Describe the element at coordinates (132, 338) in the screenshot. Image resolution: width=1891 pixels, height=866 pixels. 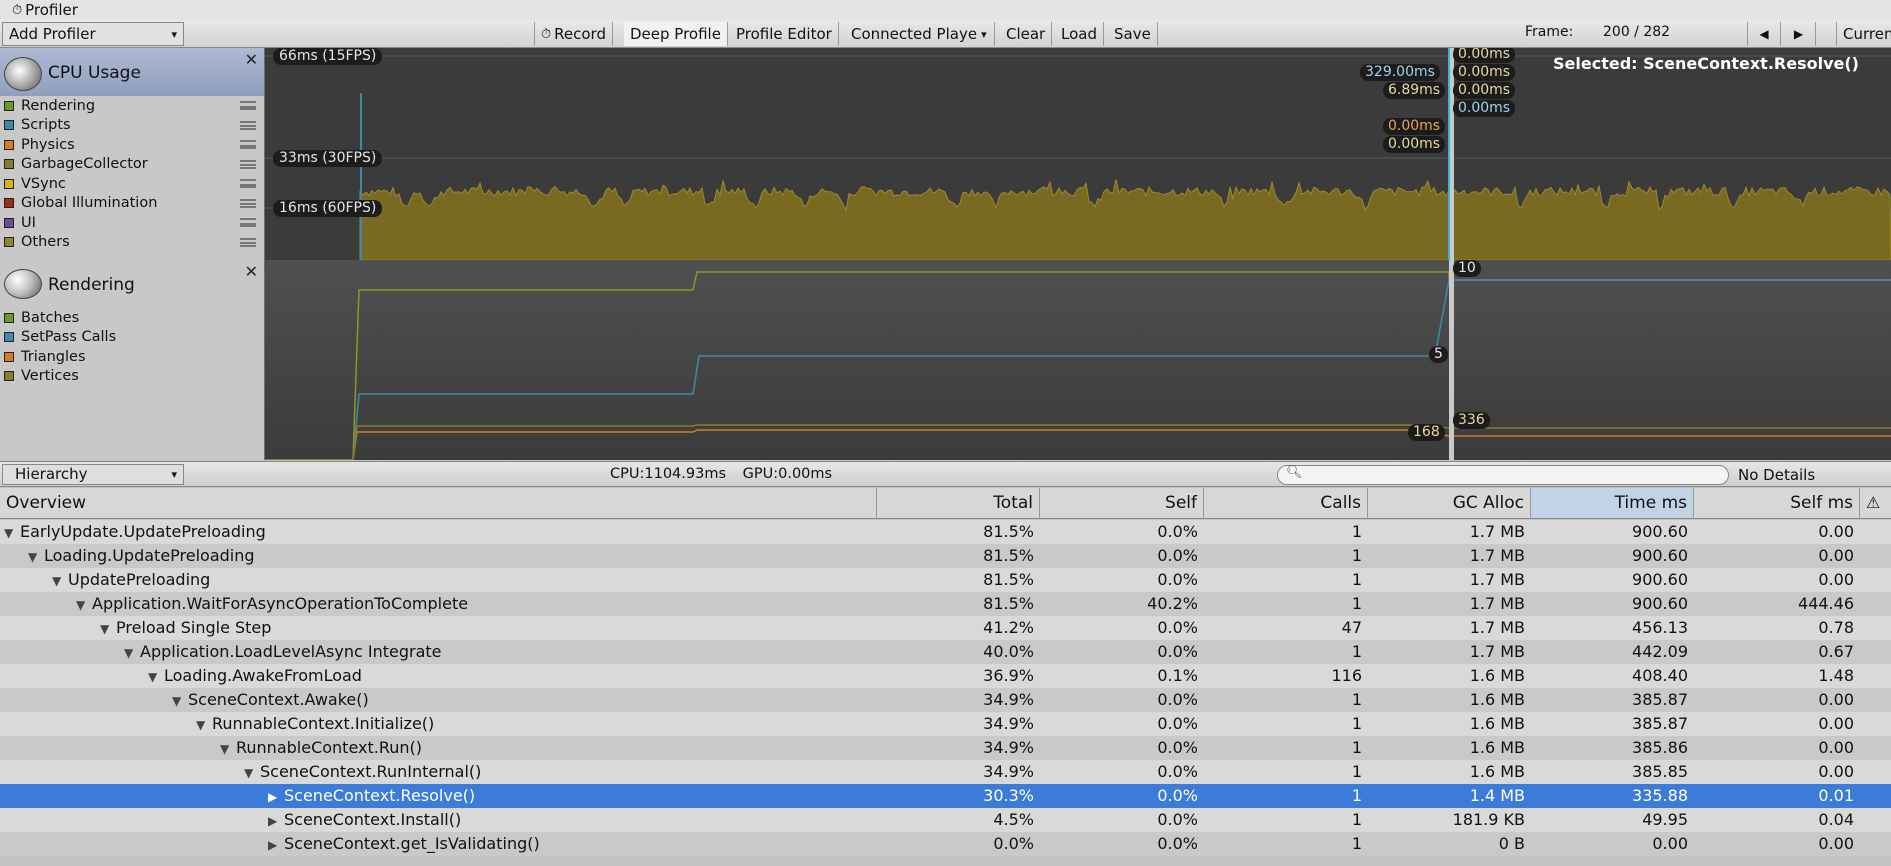
I see `rendering-legend-item: SetPass Calls` at that location.